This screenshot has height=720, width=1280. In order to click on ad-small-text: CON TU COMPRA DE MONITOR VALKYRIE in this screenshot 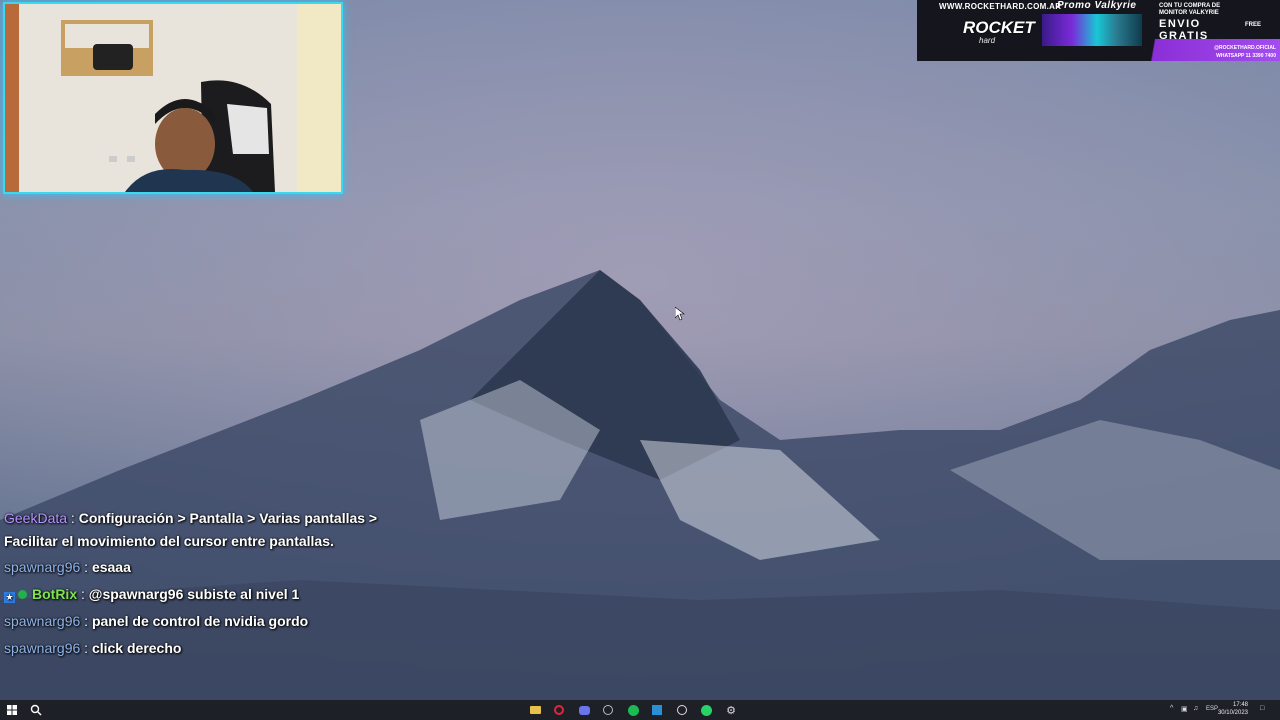, I will do `click(1190, 9)`.